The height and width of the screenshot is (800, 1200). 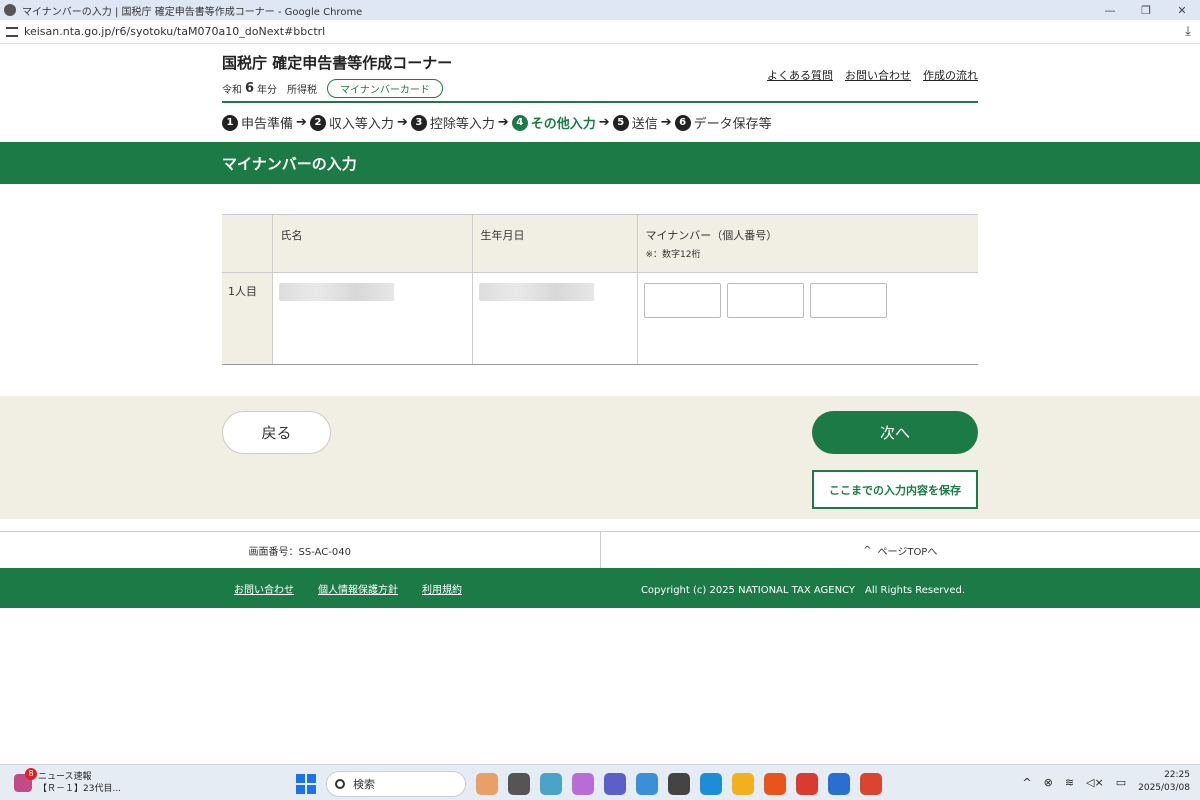 What do you see at coordinates (1048, 782) in the screenshot?
I see `close-circle-icon: ⊗` at bounding box center [1048, 782].